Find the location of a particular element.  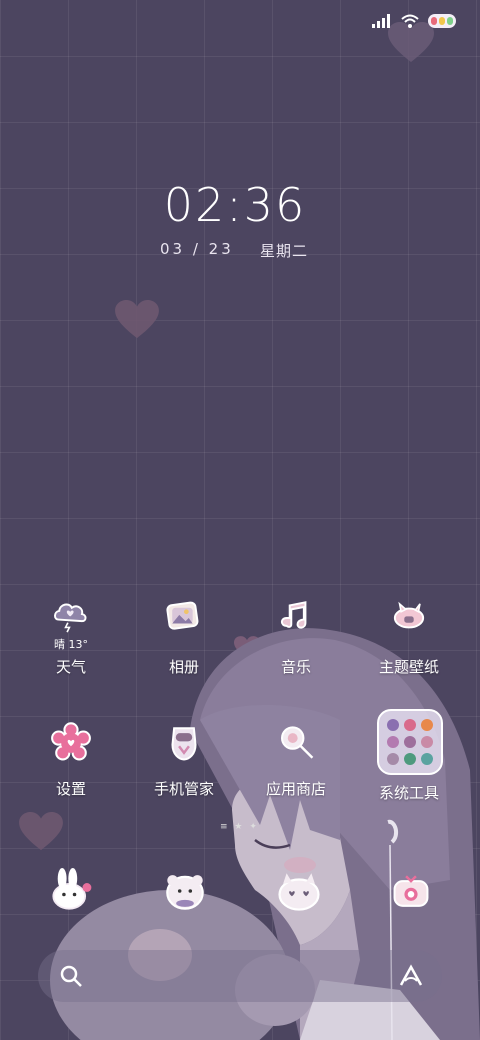

bunny-sticker-icon is located at coordinates (71, 891).